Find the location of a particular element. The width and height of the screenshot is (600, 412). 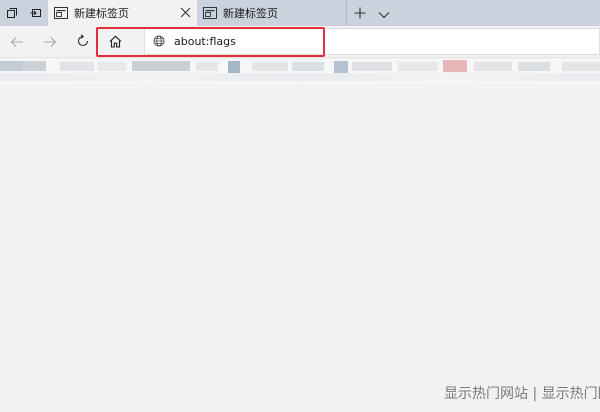

favorites-bar is located at coordinates (300, 71).